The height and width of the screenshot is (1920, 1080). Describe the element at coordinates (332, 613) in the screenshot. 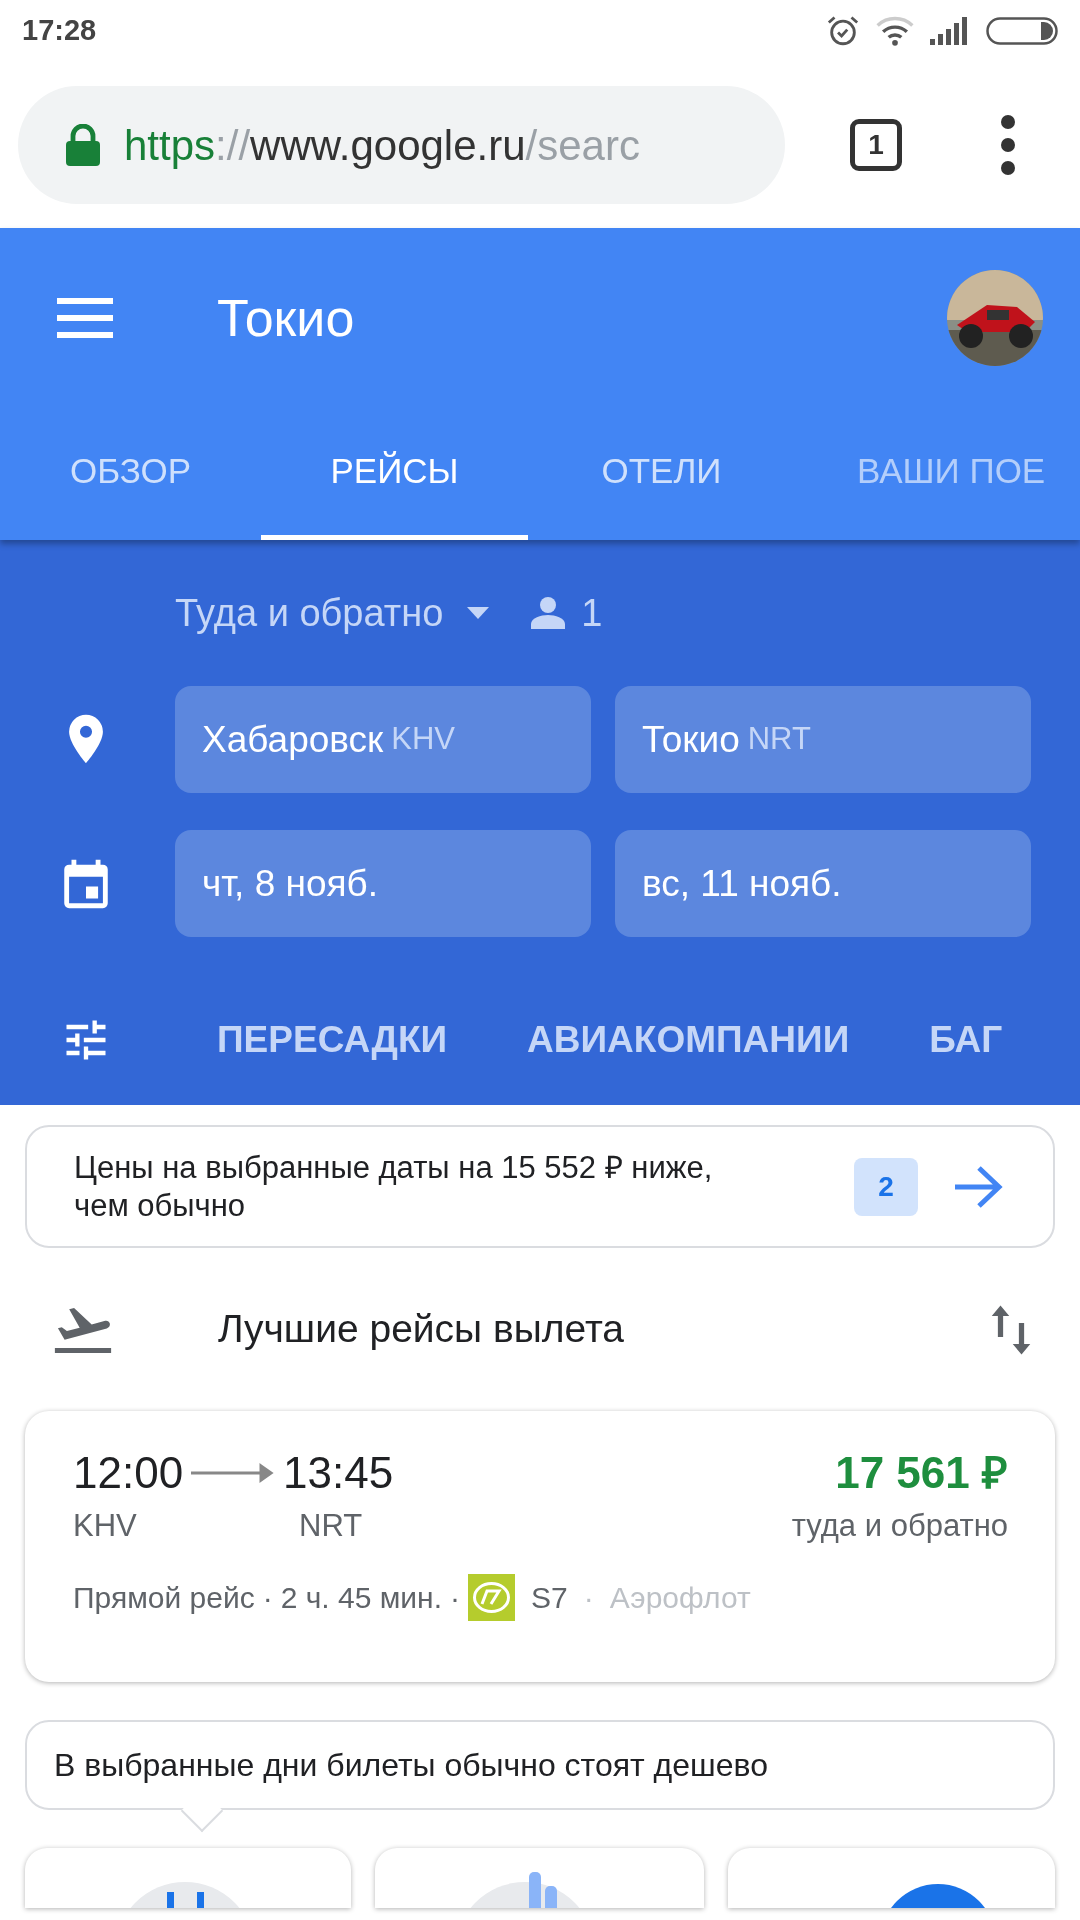

I see `trip-type-dropdown: Туда и обратно` at that location.